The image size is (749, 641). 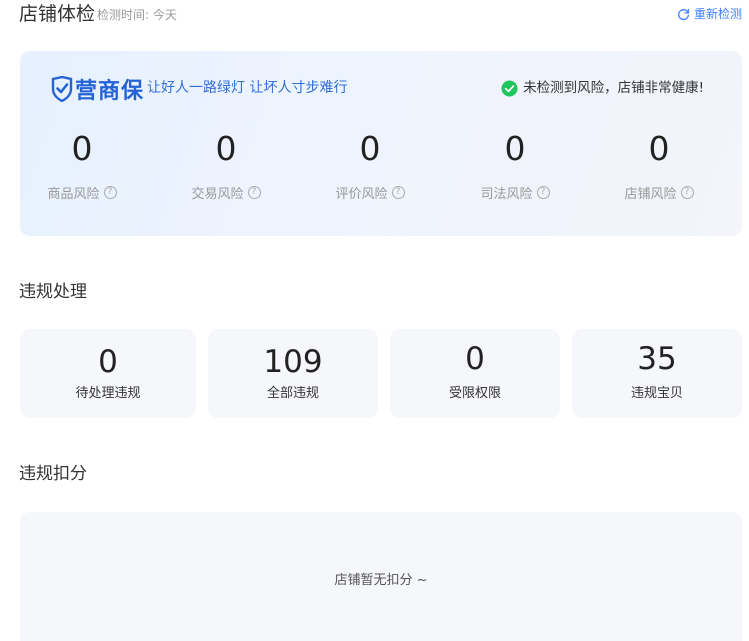 I want to click on recheck-button: 重新检测, so click(x=709, y=14).